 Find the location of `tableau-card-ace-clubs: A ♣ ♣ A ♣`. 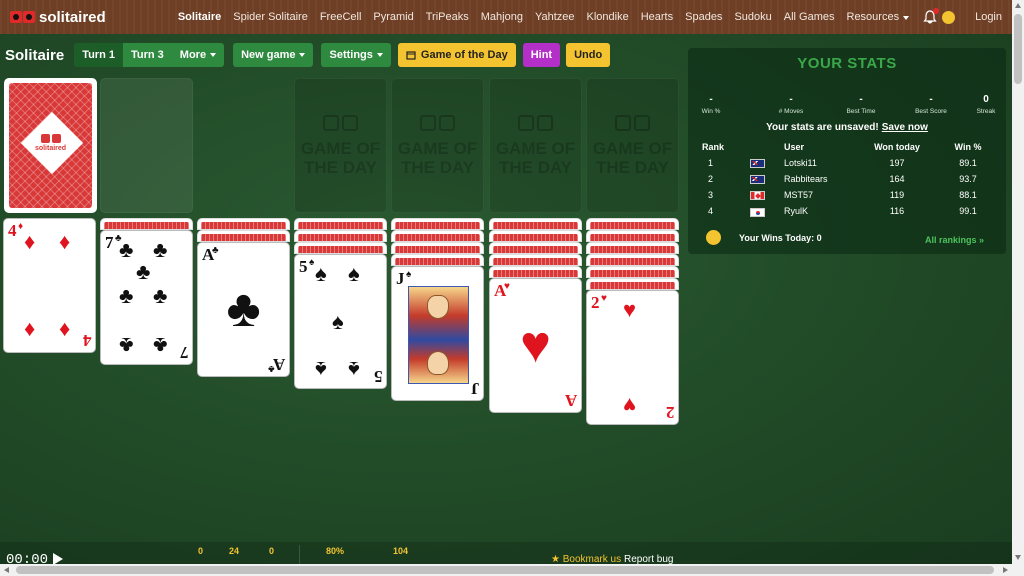

tableau-card-ace-clubs: A ♣ ♣ A ♣ is located at coordinates (243, 309).